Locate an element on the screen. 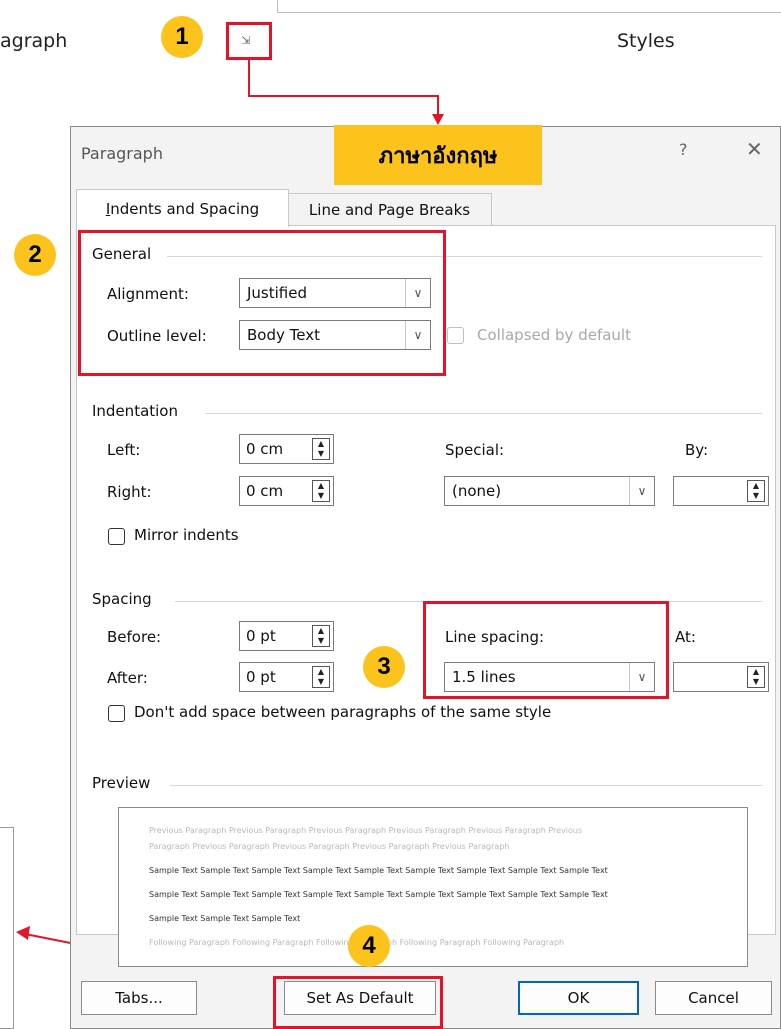  indent-right-spinner: 0 cm ▲ ▼ is located at coordinates (286, 491).